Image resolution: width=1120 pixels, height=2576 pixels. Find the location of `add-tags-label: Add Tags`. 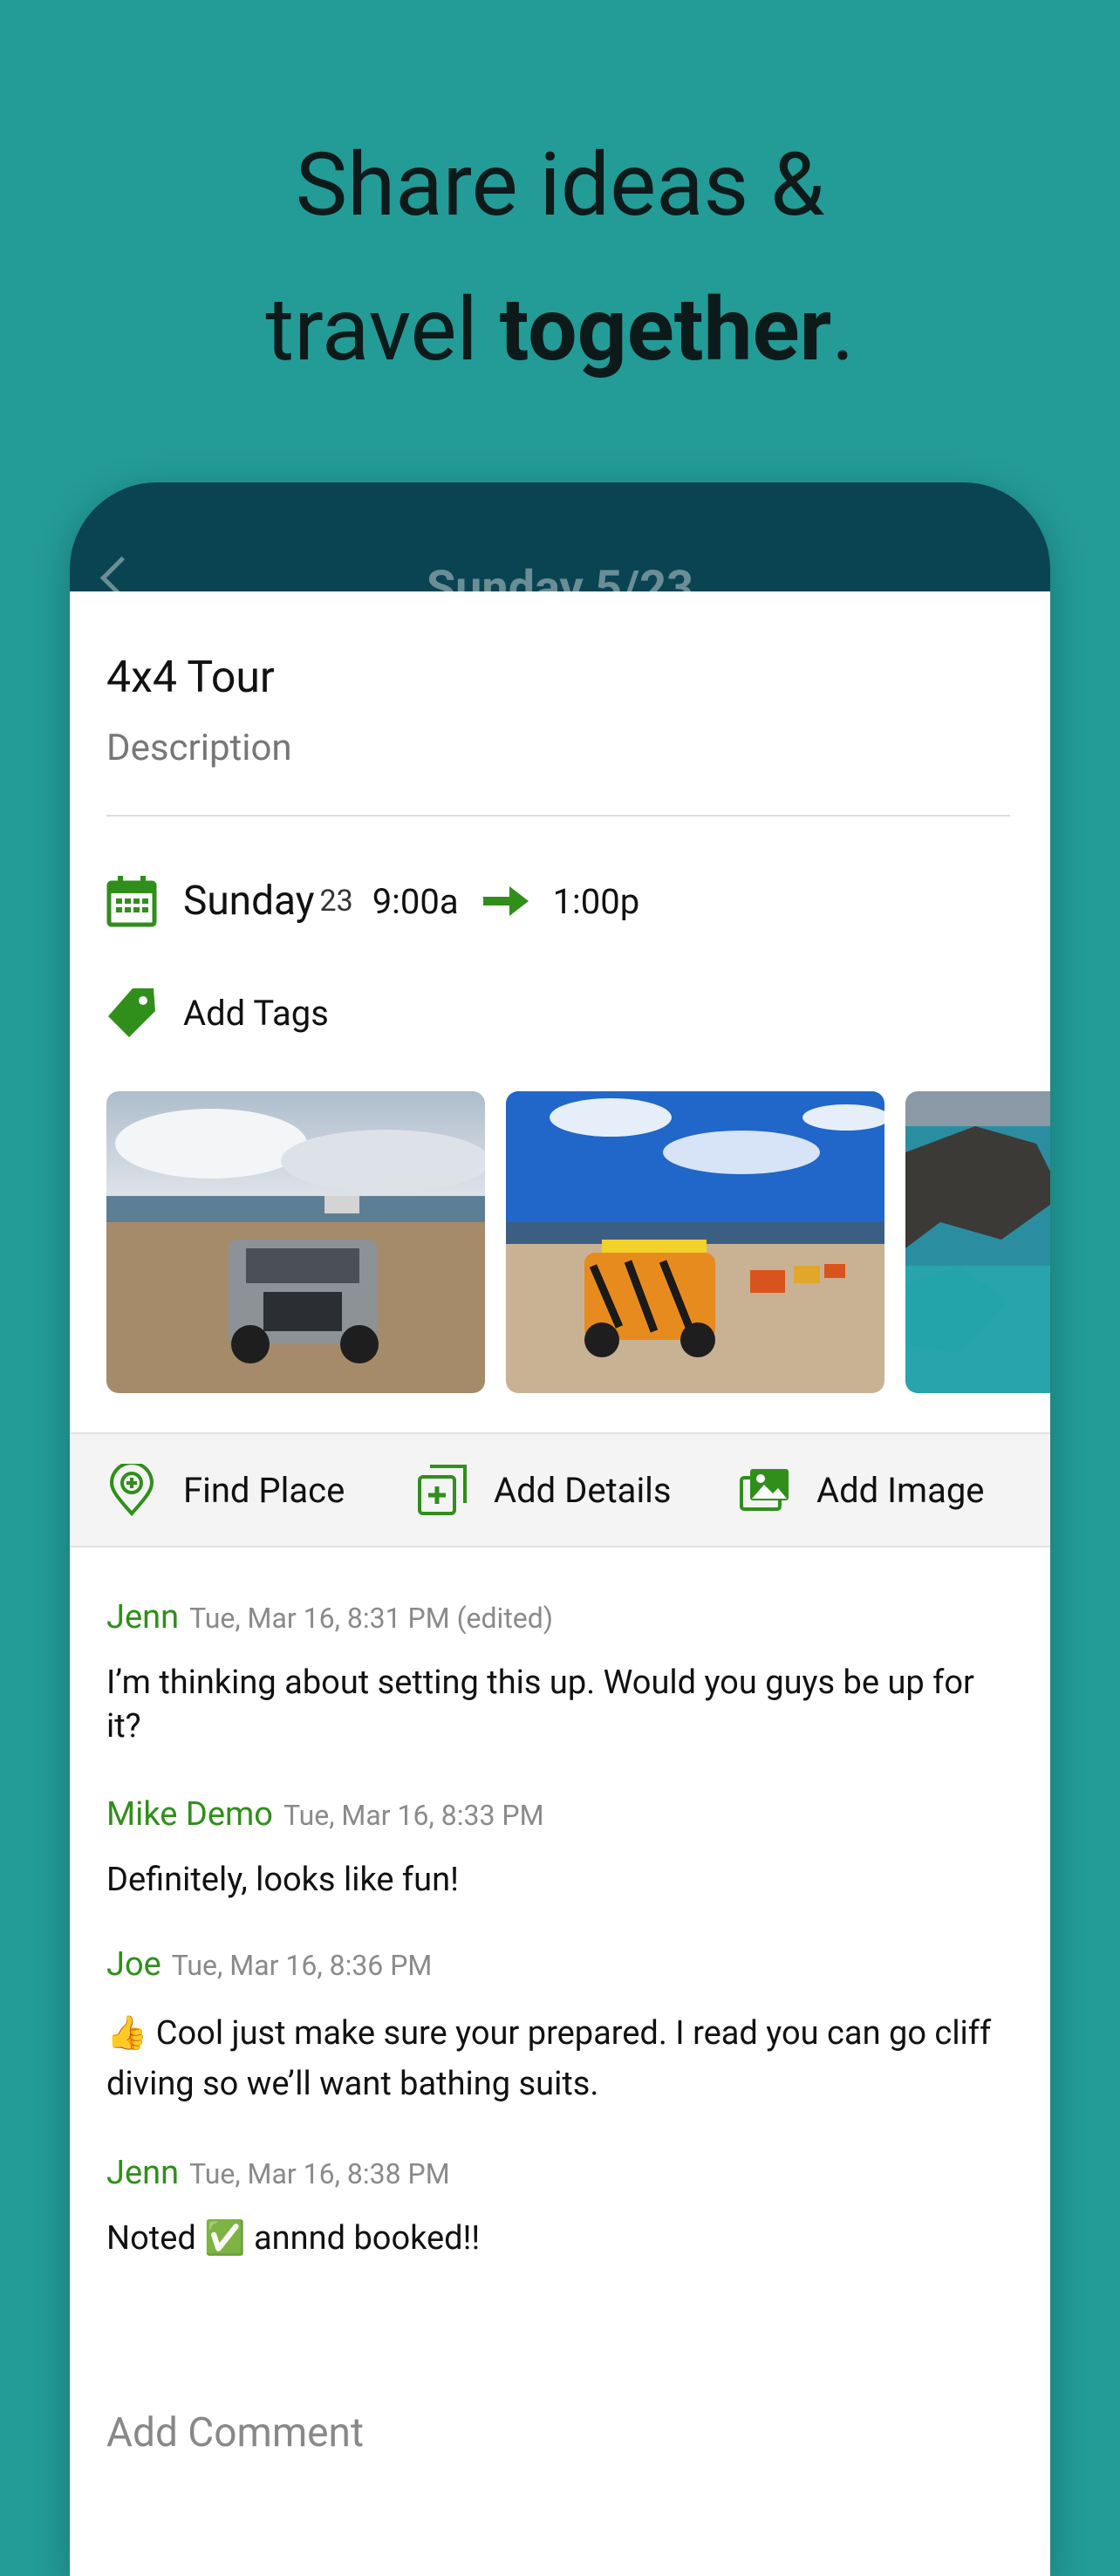

add-tags-label: Add Tags is located at coordinates (256, 1013).